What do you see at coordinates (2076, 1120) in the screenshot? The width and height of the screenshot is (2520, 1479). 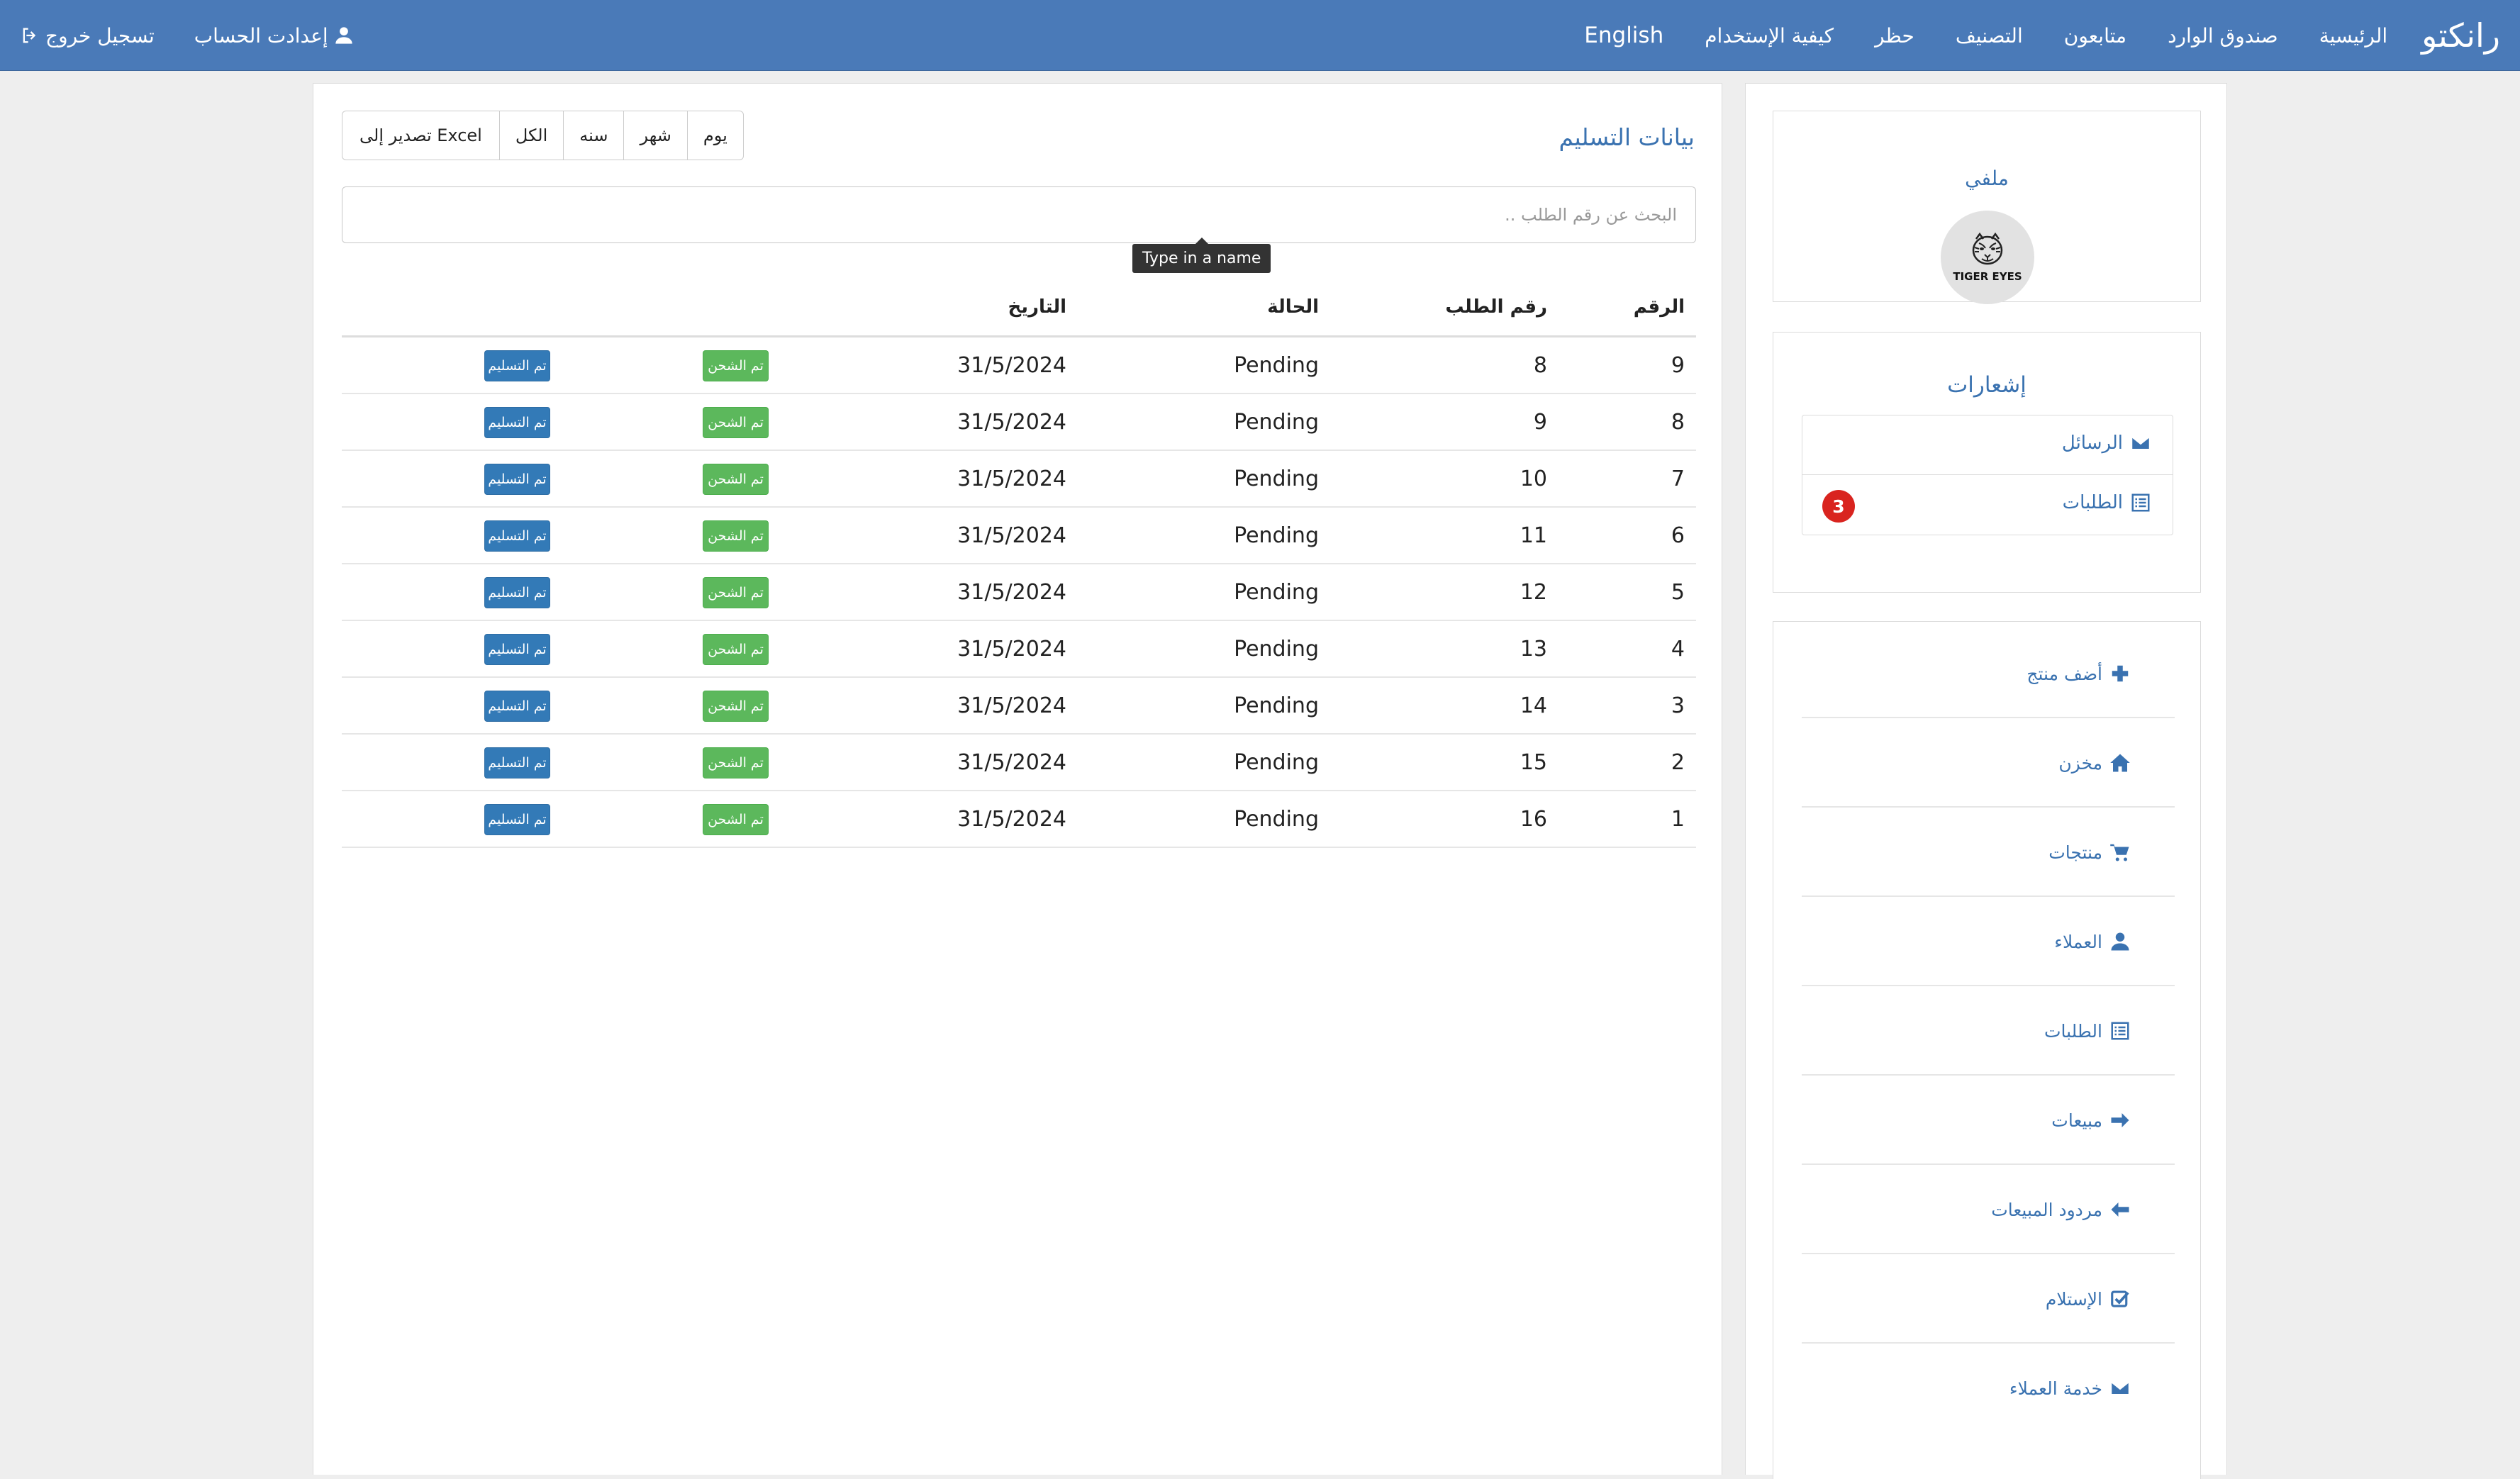 I see `menu-label: مبيعات` at bounding box center [2076, 1120].